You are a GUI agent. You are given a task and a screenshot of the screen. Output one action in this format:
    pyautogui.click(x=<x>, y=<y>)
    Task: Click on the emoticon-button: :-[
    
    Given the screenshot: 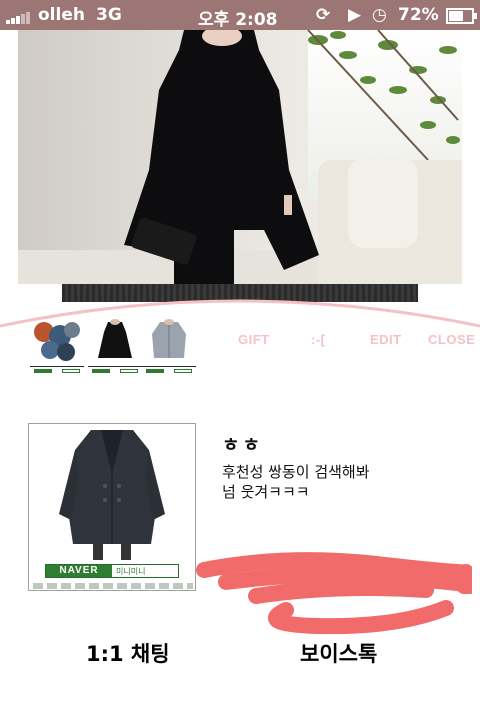 What is the action you would take?
    pyautogui.click(x=318, y=339)
    